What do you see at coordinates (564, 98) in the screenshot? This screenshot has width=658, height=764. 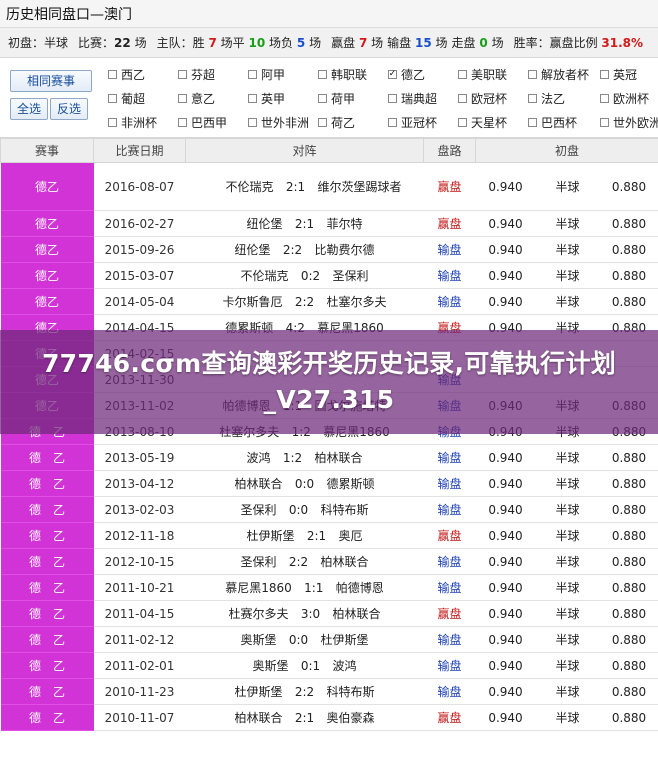 I see `league-option: 法乙` at bounding box center [564, 98].